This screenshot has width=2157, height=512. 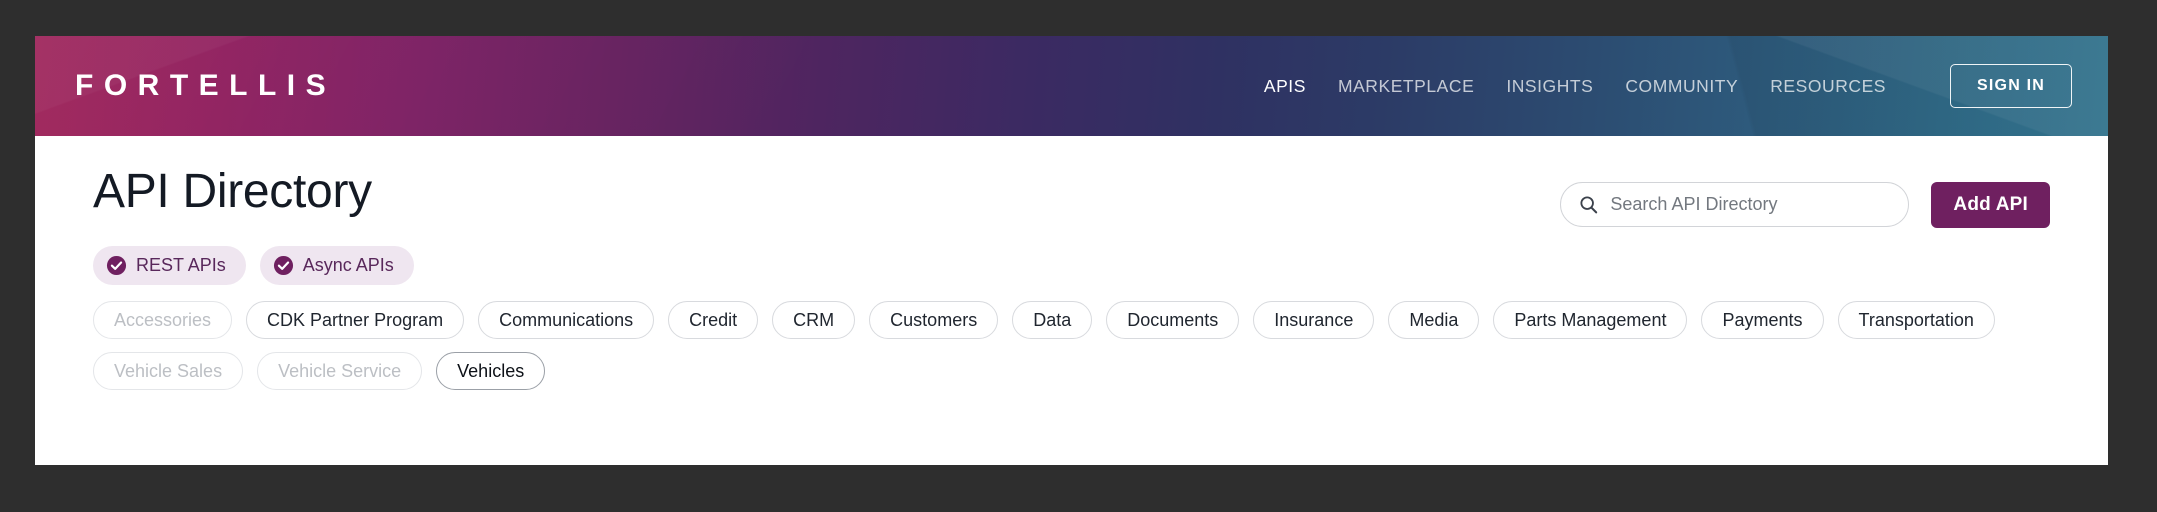 What do you see at coordinates (168, 370) in the screenshot?
I see `category-chip-vehicle-sales: Vehicle Sales` at bounding box center [168, 370].